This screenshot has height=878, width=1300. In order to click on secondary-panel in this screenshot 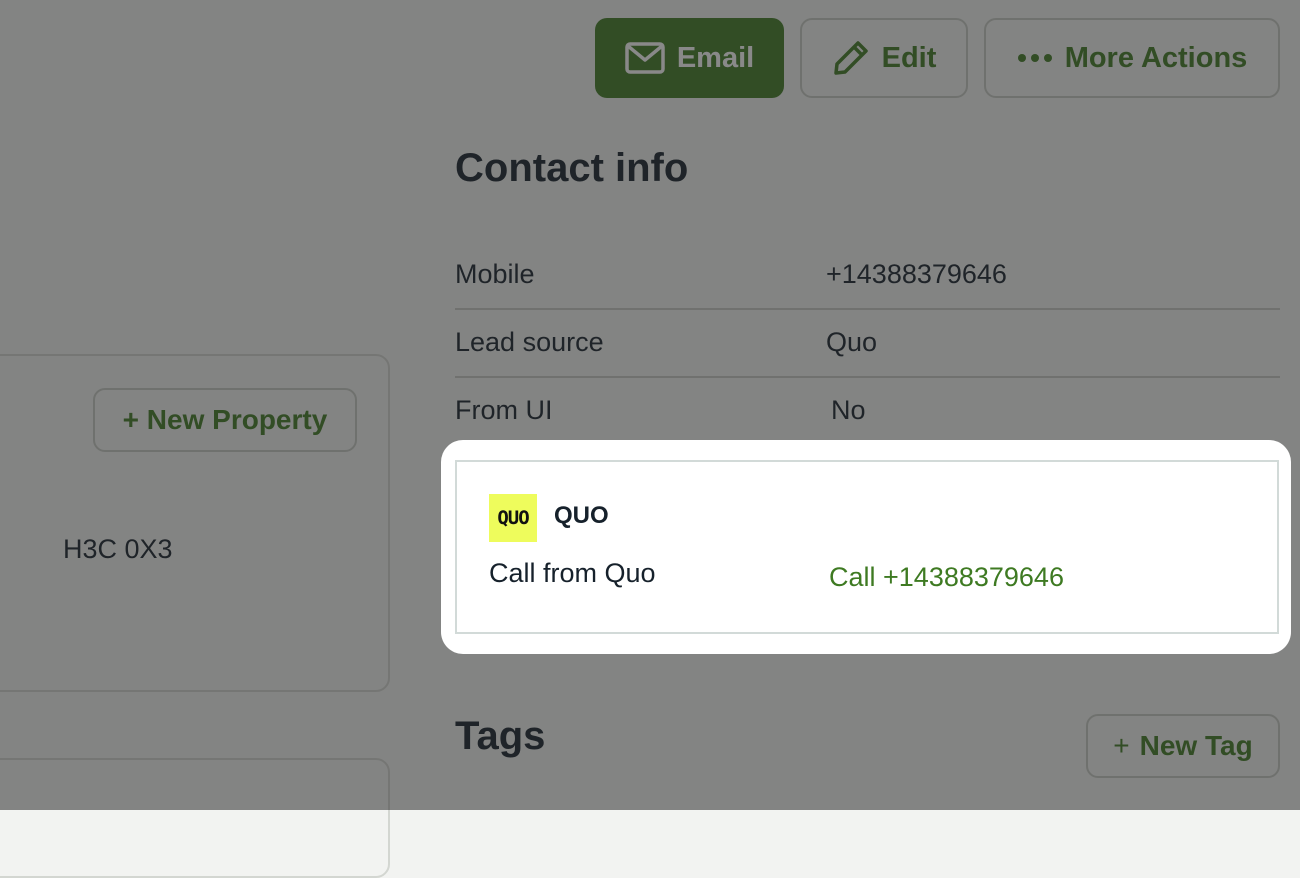, I will do `click(195, 818)`.